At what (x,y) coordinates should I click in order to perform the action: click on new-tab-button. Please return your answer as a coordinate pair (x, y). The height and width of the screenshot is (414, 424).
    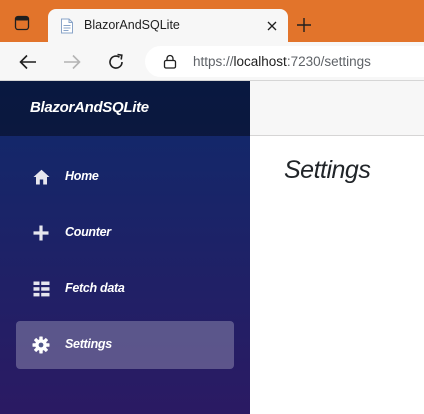
    Looking at the image, I should click on (304, 25).